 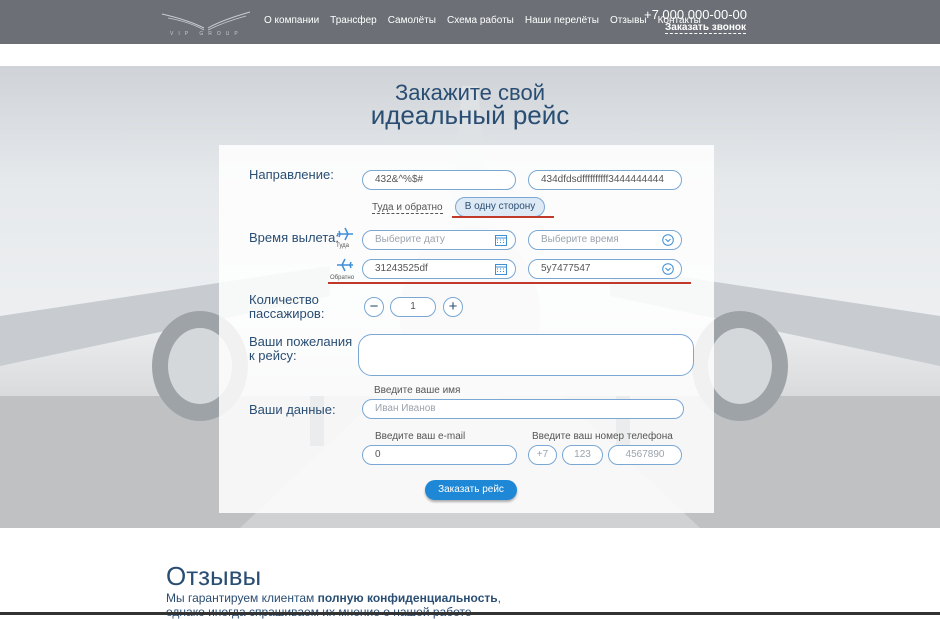 What do you see at coordinates (273, 355) in the screenshot?
I see `wishes-label-line2: к рейсу:` at bounding box center [273, 355].